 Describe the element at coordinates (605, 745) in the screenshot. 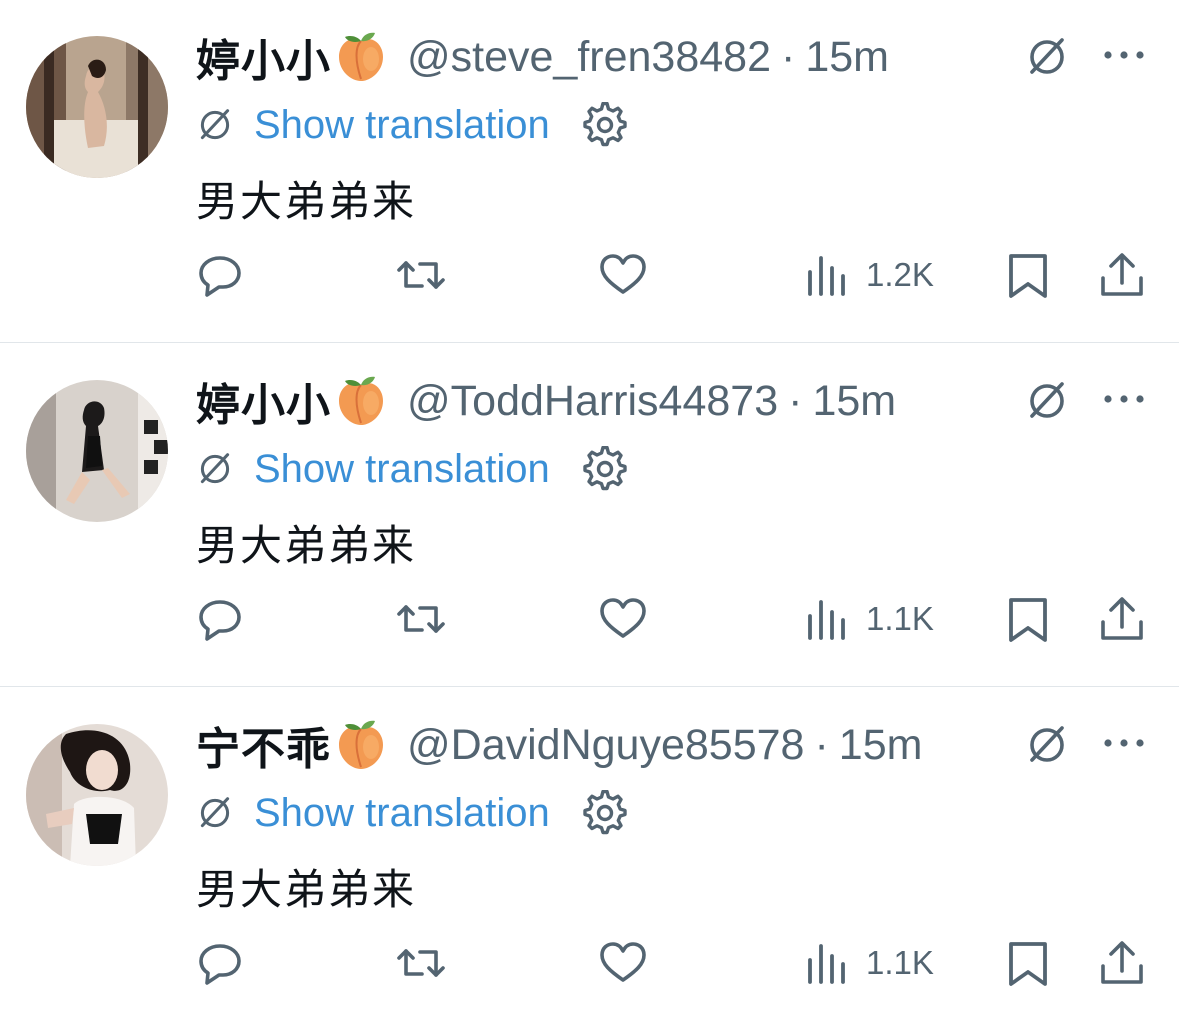

I see `handle: @DavidNguye85578` at that location.